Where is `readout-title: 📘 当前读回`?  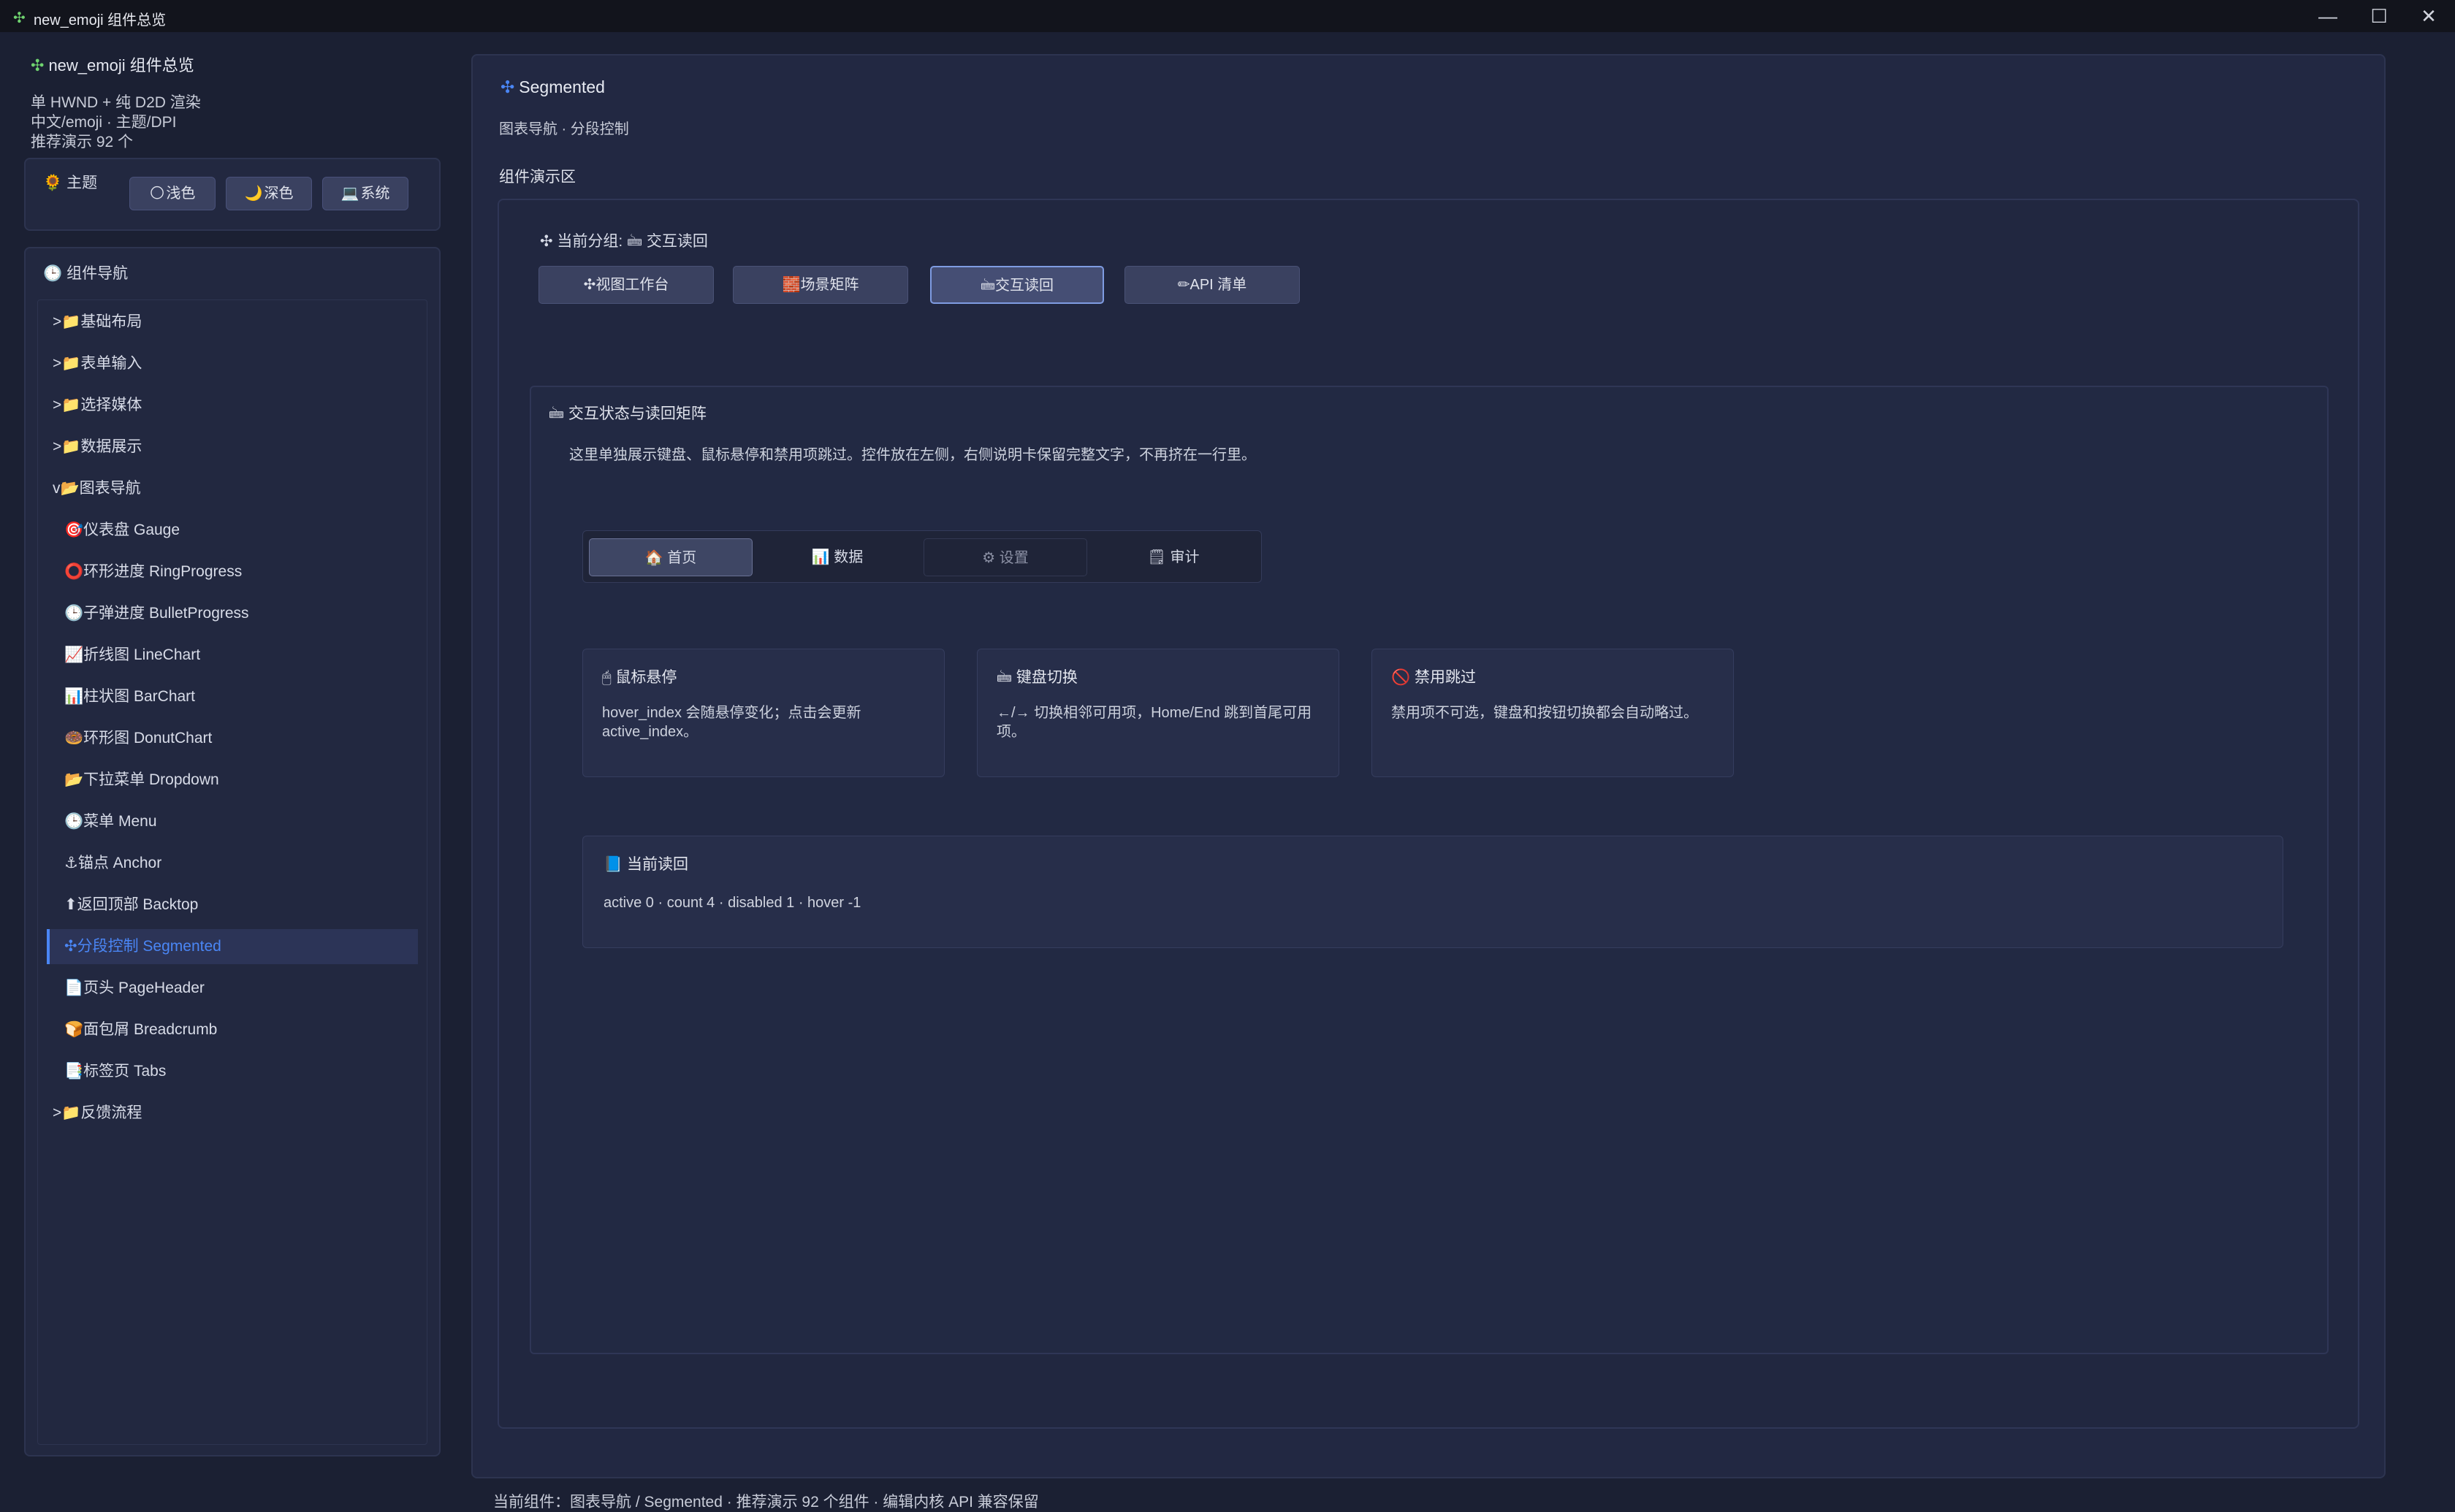 readout-title: 📘 当前读回 is located at coordinates (646, 865).